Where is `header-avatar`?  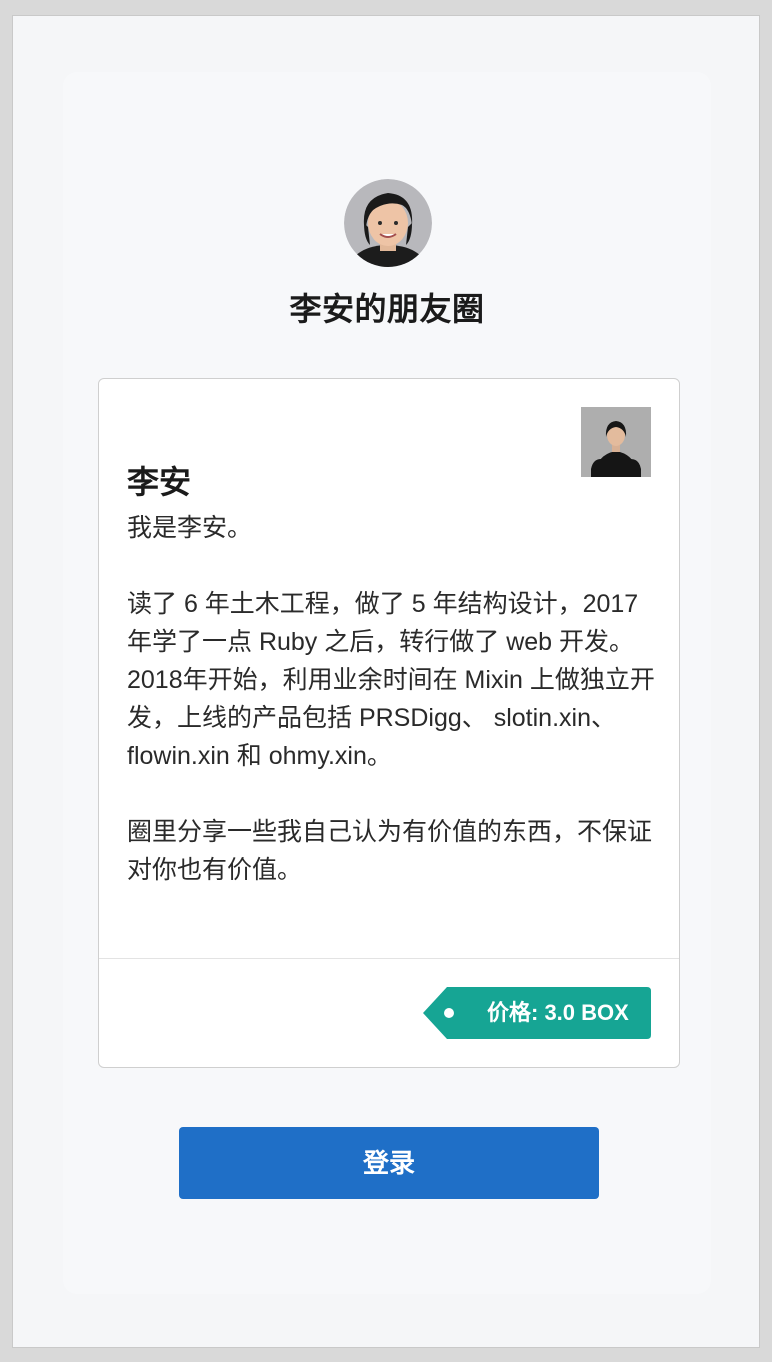
header-avatar is located at coordinates (388, 223).